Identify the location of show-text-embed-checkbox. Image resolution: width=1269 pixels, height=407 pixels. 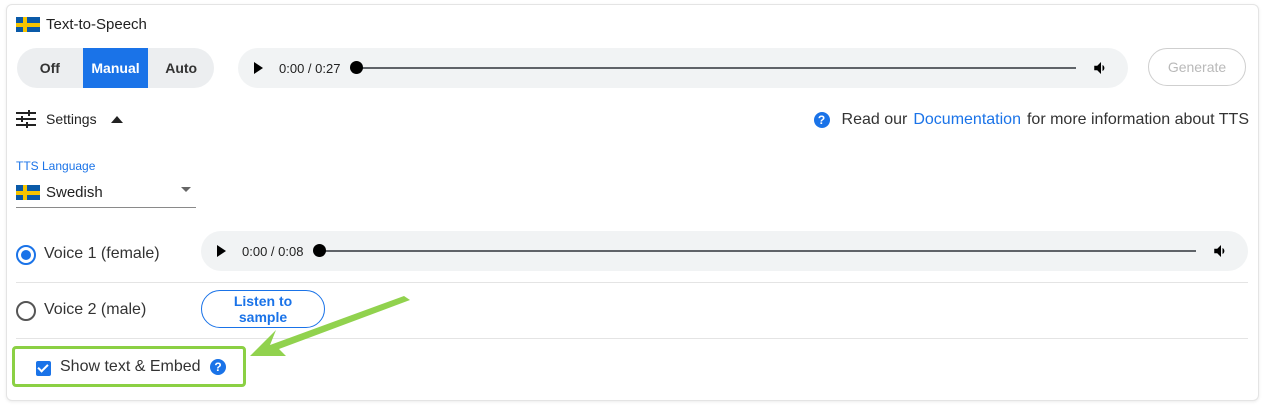
(43, 368).